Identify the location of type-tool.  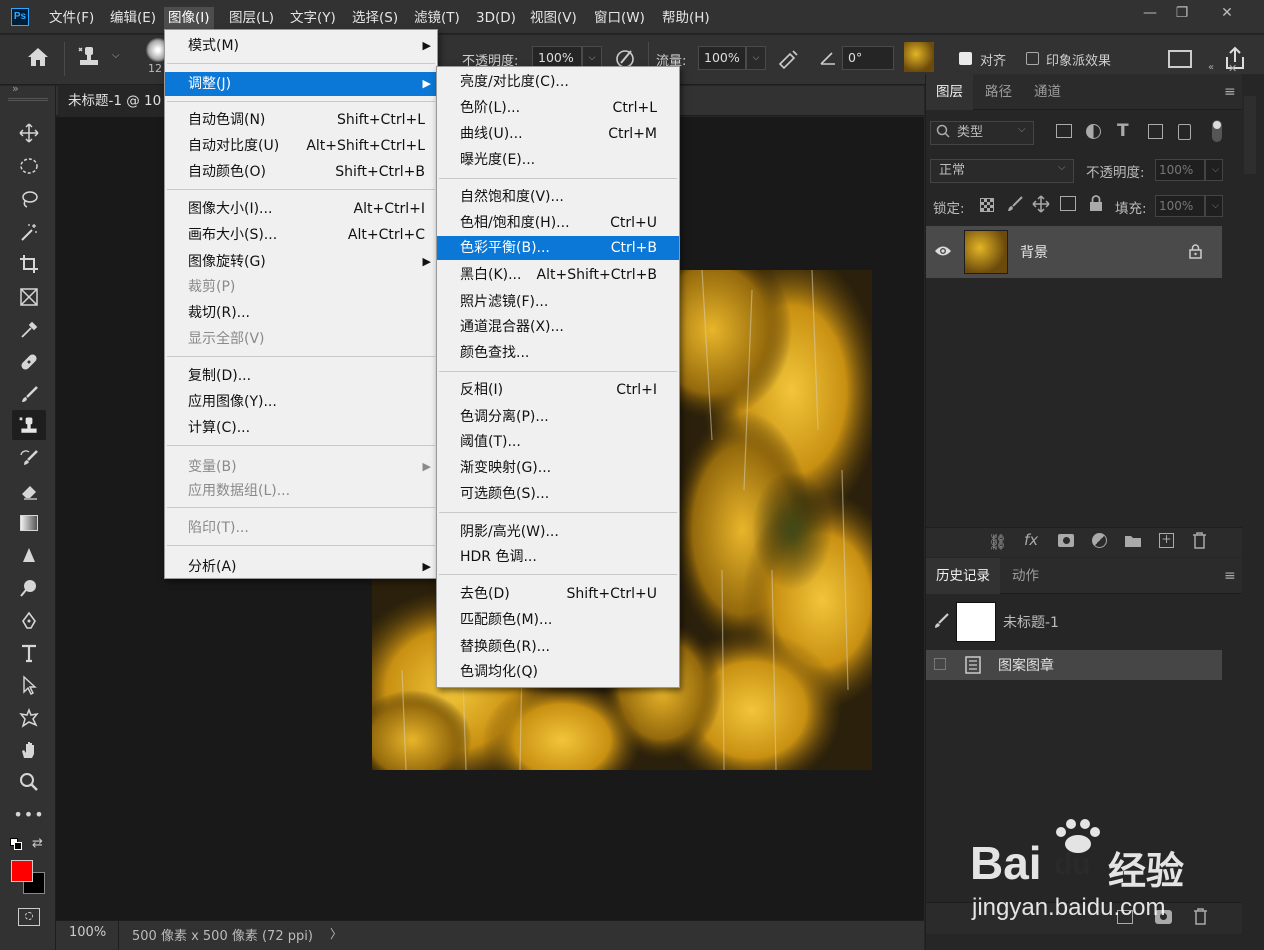
(29, 653).